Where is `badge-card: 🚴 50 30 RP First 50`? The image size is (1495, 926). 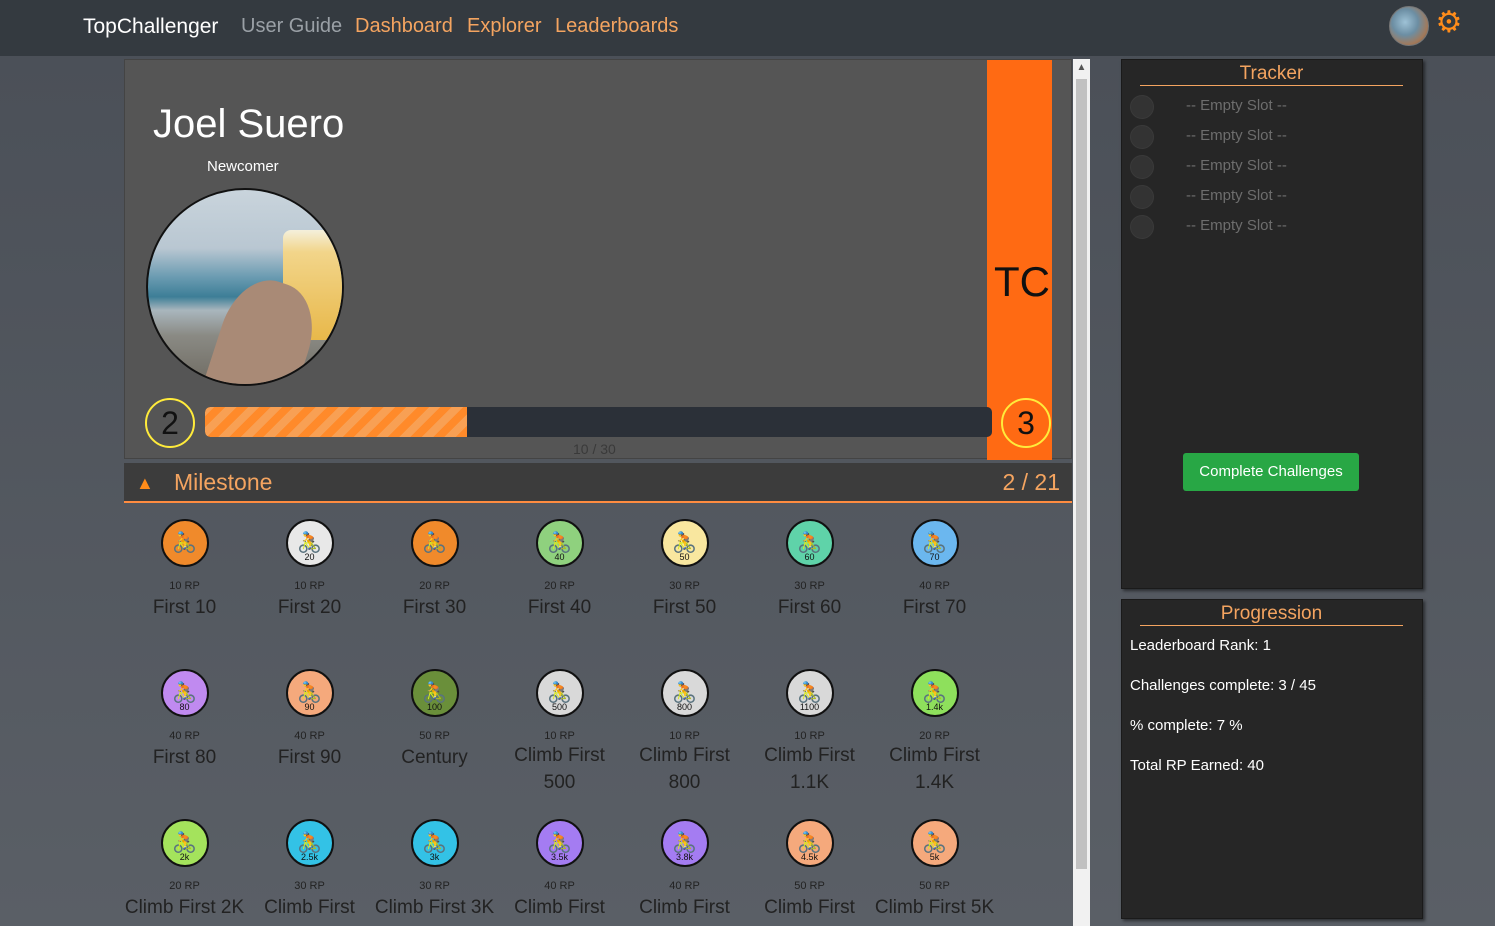 badge-card: 🚴 50 30 RP First 50 is located at coordinates (684, 570).